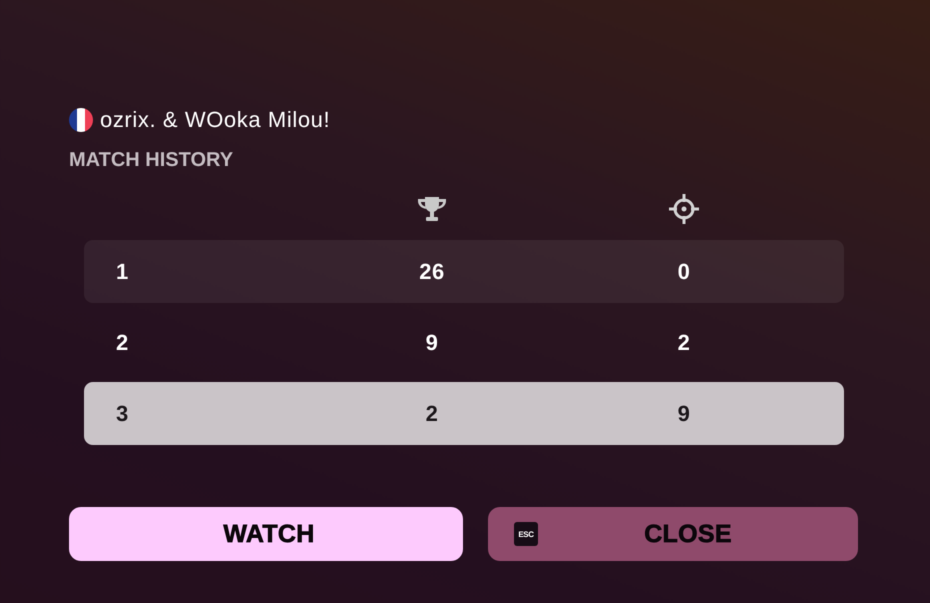  I want to click on watch-button: WATCH, so click(266, 534).